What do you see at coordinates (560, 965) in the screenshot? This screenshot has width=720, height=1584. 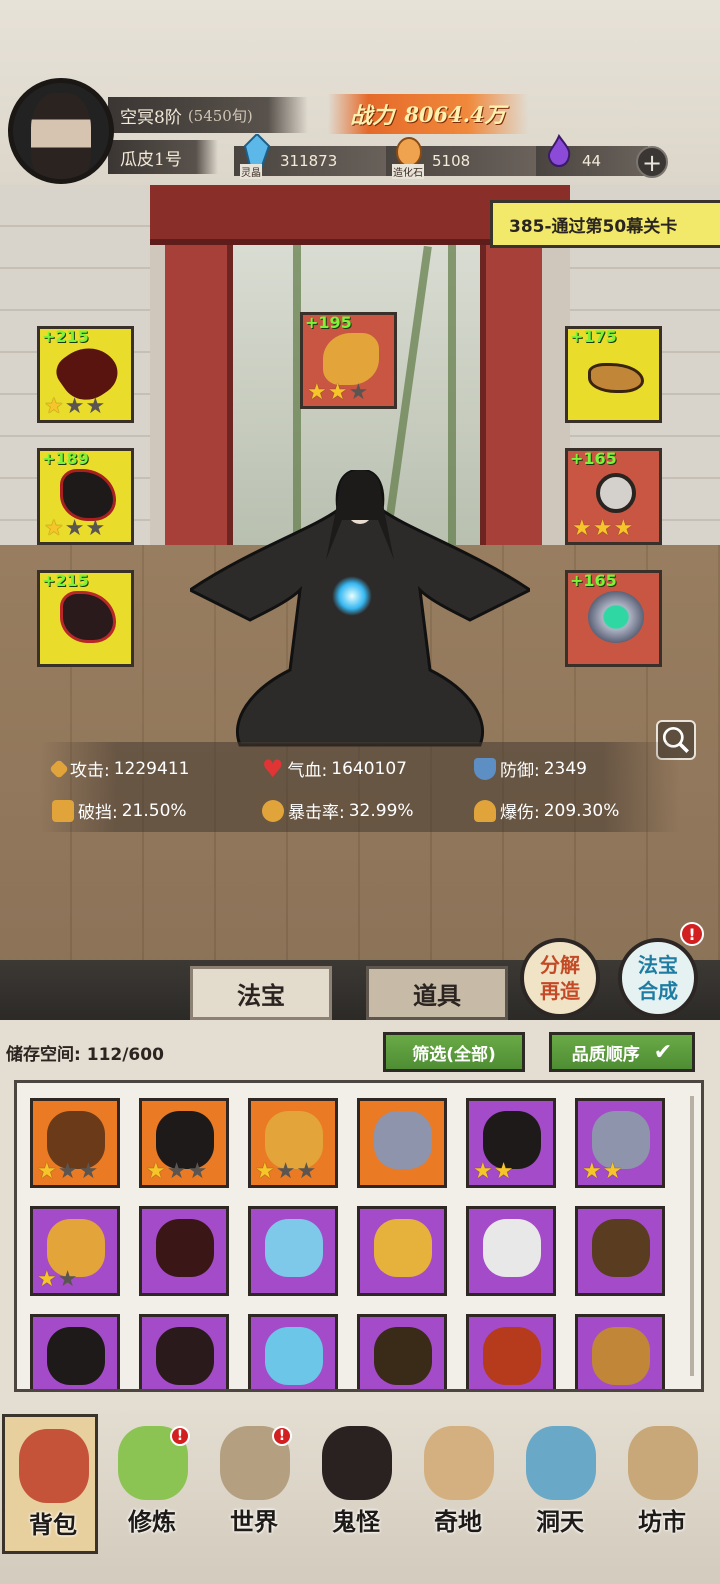 I see `decompose-label-1: 分解` at bounding box center [560, 965].